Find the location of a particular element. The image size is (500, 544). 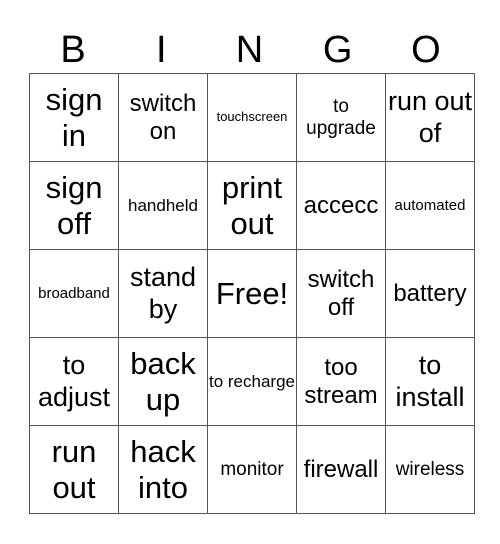

bingo-cell: back up is located at coordinates (163, 381).